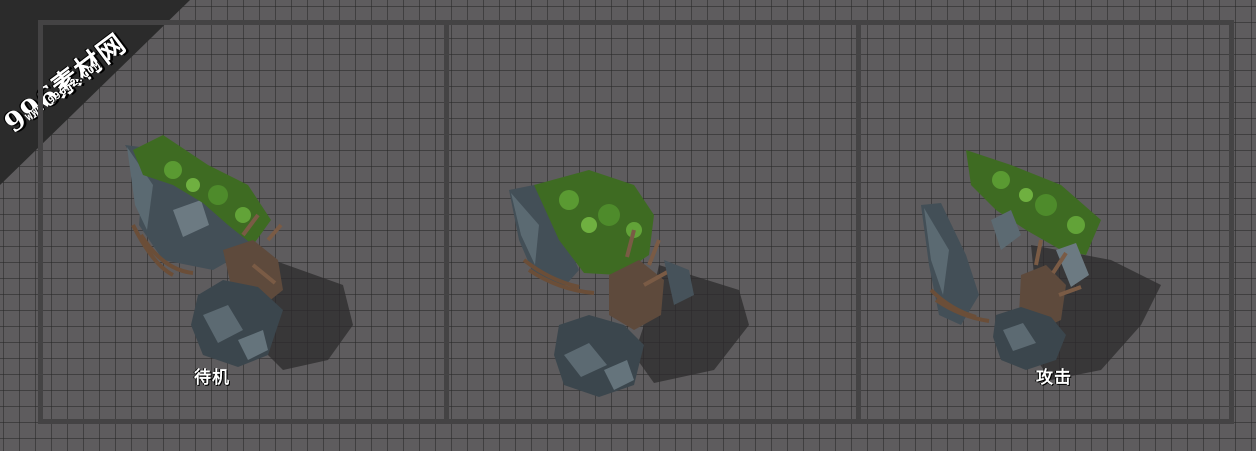 The image size is (1256, 451). I want to click on treant-sprite-attack, so click(1041, 265).